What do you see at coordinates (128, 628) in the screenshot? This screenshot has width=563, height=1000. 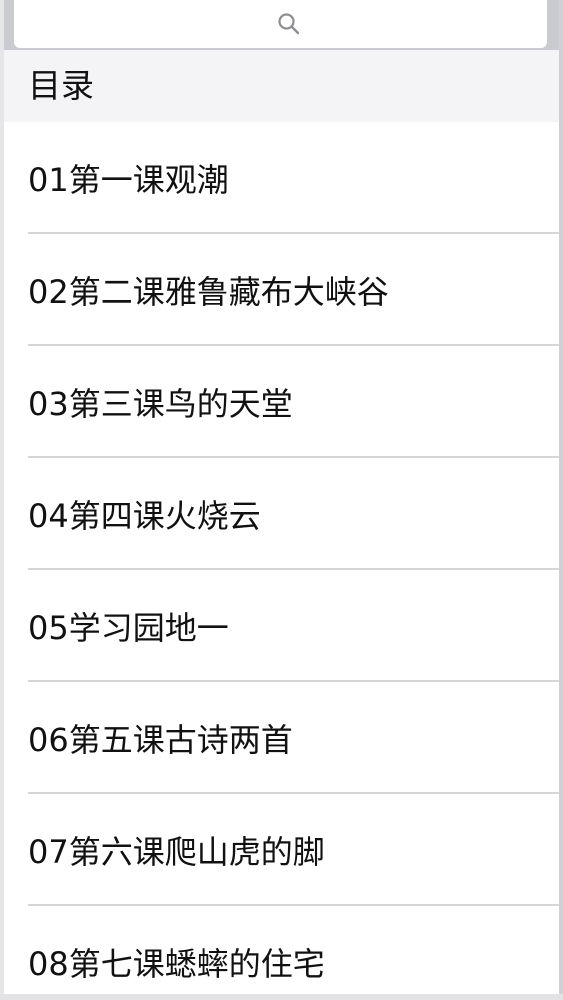 I see `list-item-label: 05学习园地一` at bounding box center [128, 628].